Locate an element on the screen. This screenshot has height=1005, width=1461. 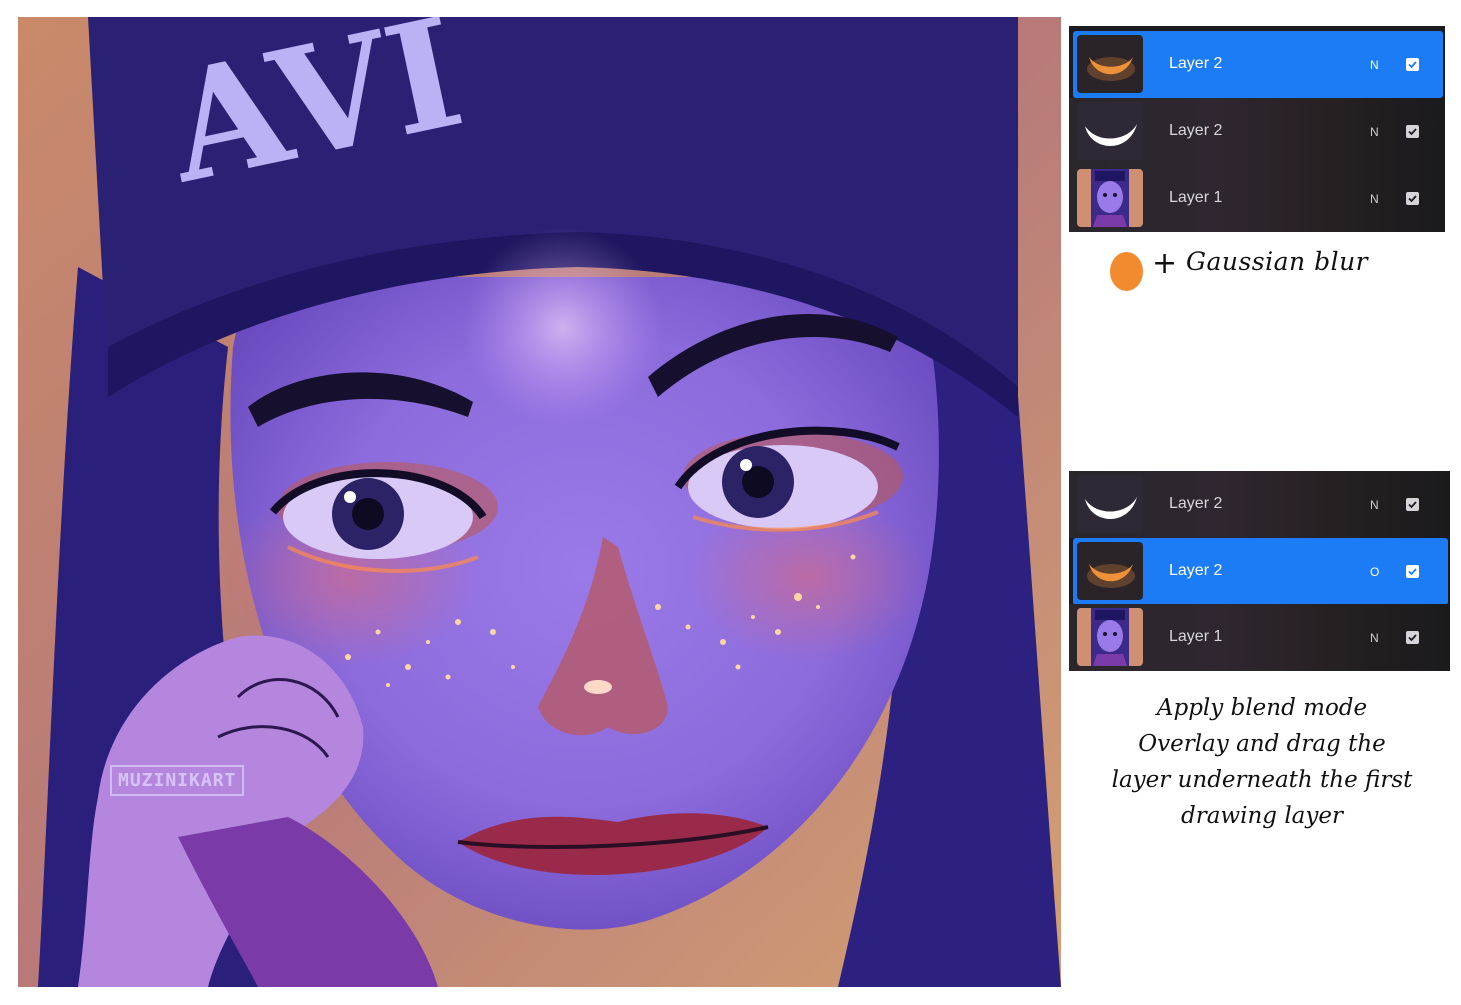
artist-watermark: MUZINIKART is located at coordinates (177, 780).